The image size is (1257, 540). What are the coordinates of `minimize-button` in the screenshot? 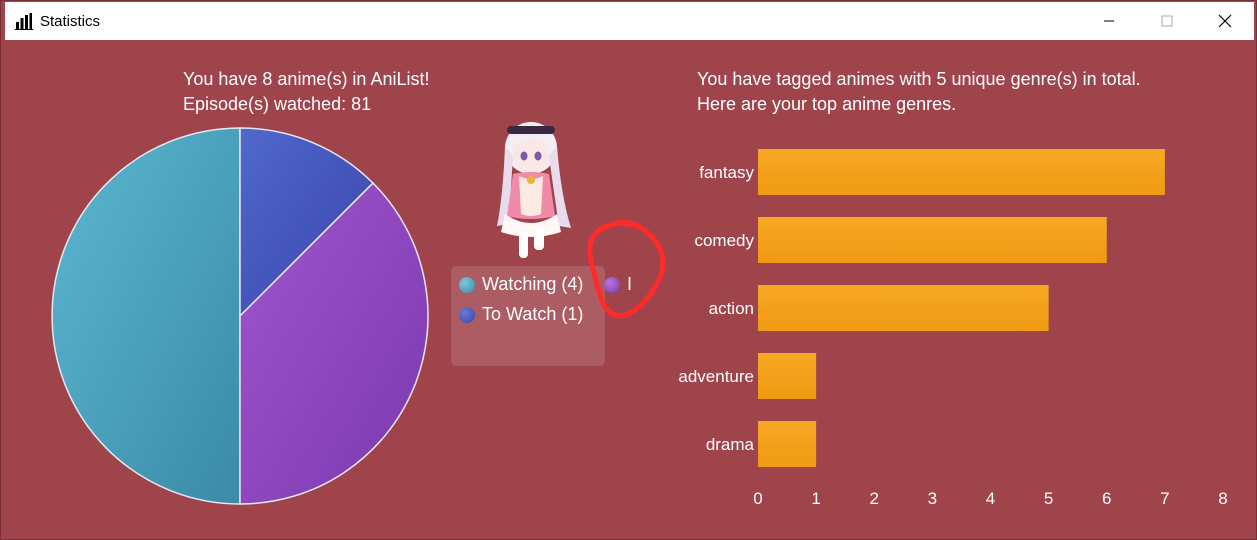 It's located at (1109, 21).